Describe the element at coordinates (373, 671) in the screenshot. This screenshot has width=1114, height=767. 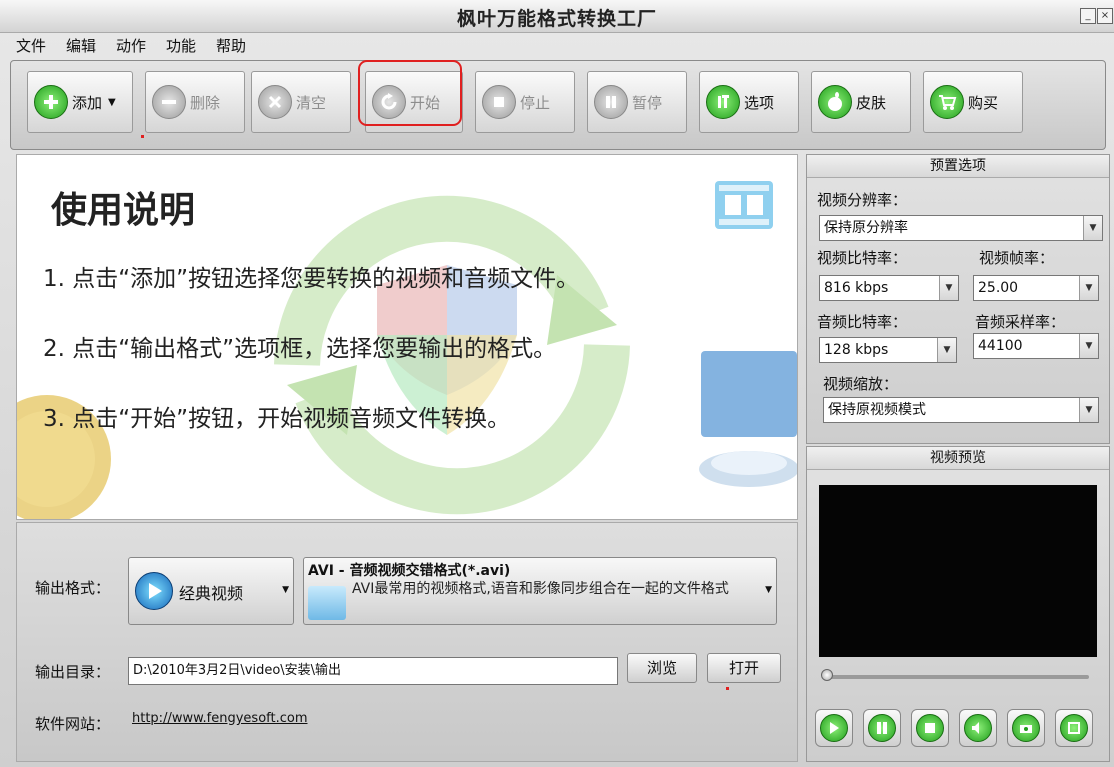
I see `output-dir-input: D:\2010年3月2日\video\安装\输出` at that location.